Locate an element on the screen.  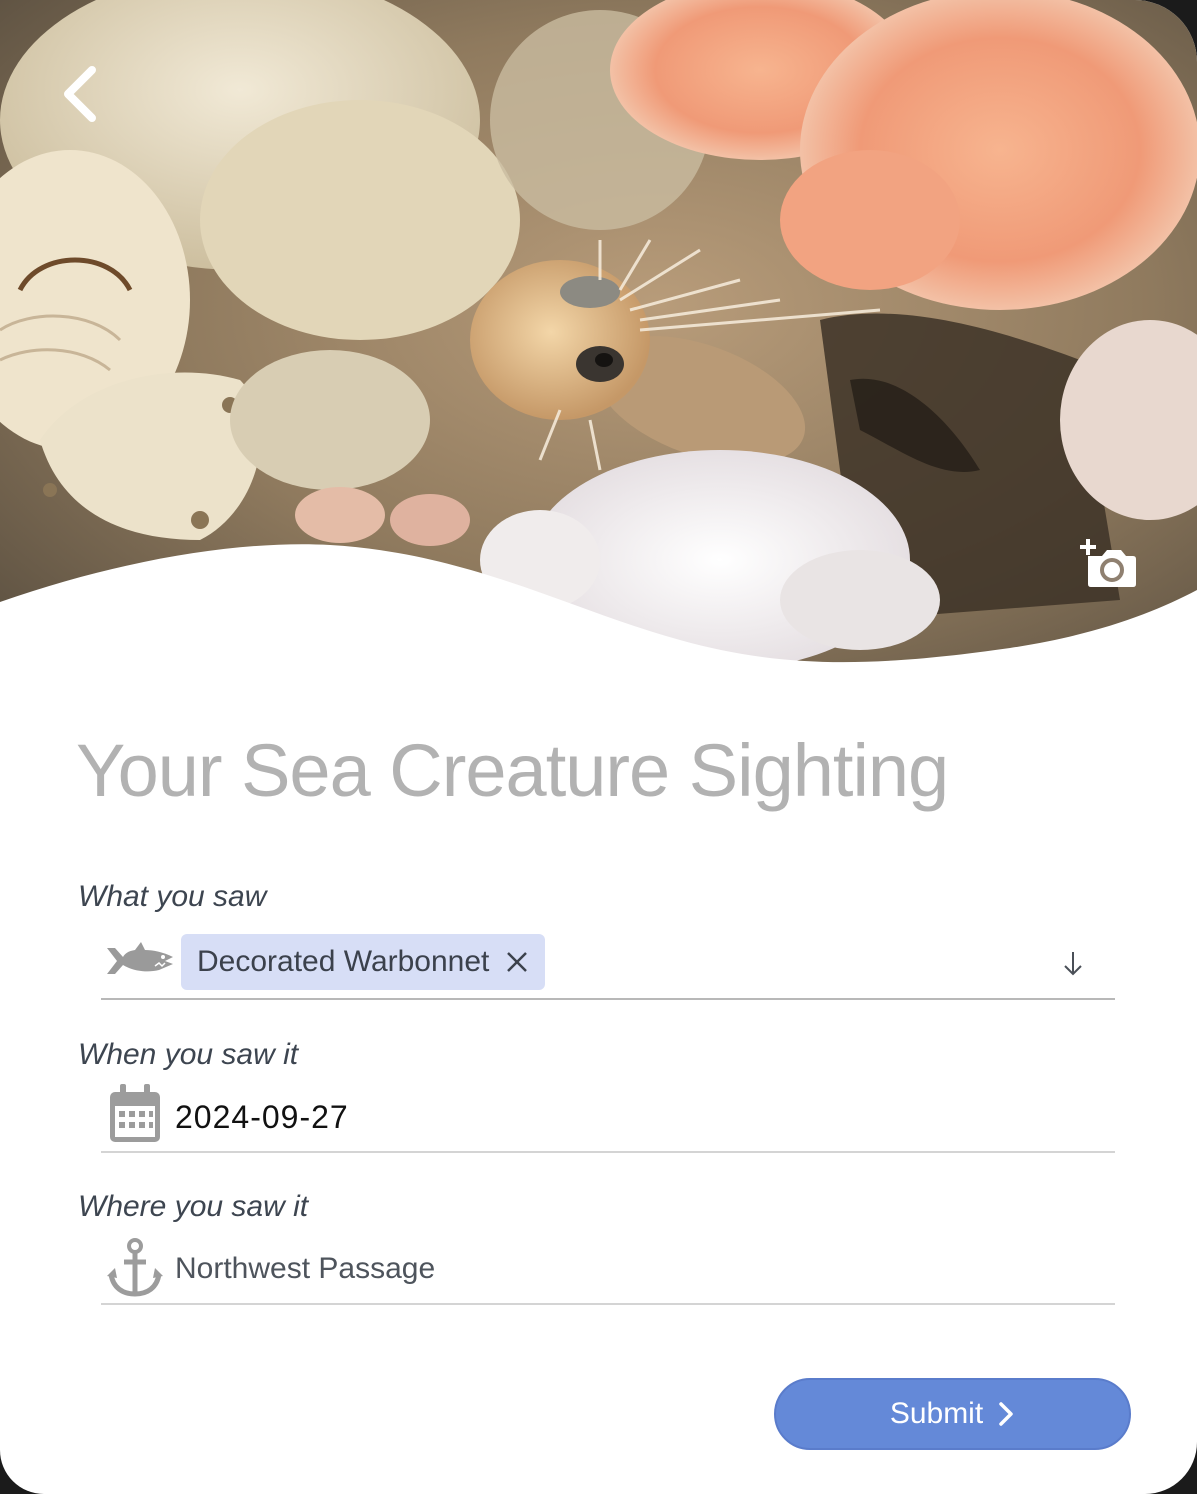
date-input is located at coordinates (625, 1117).